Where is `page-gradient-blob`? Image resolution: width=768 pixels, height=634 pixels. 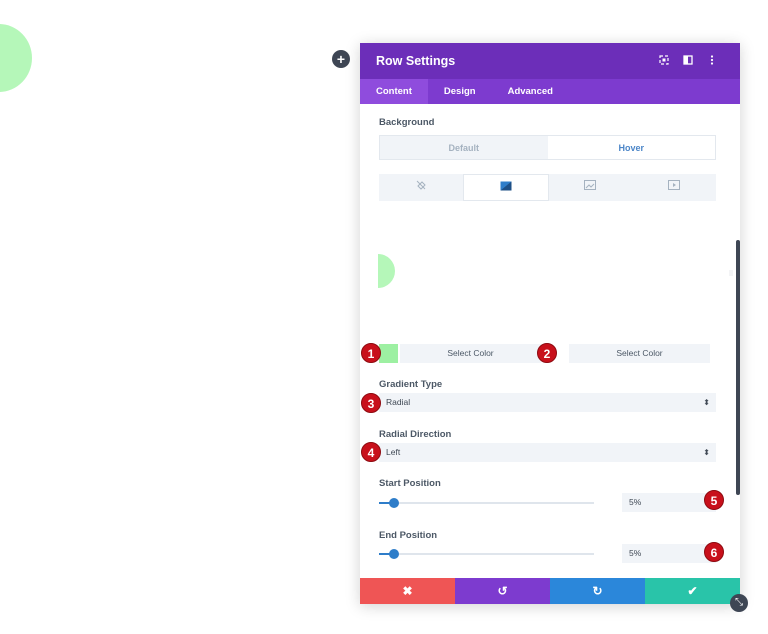
page-gradient-blob is located at coordinates (16, 58).